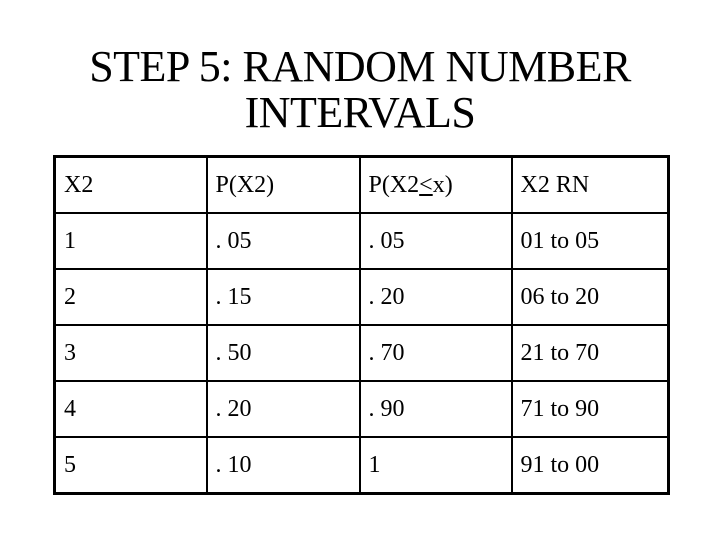 The height and width of the screenshot is (540, 720). Describe the element at coordinates (130, 297) in the screenshot. I see `cell-x2: 2` at that location.